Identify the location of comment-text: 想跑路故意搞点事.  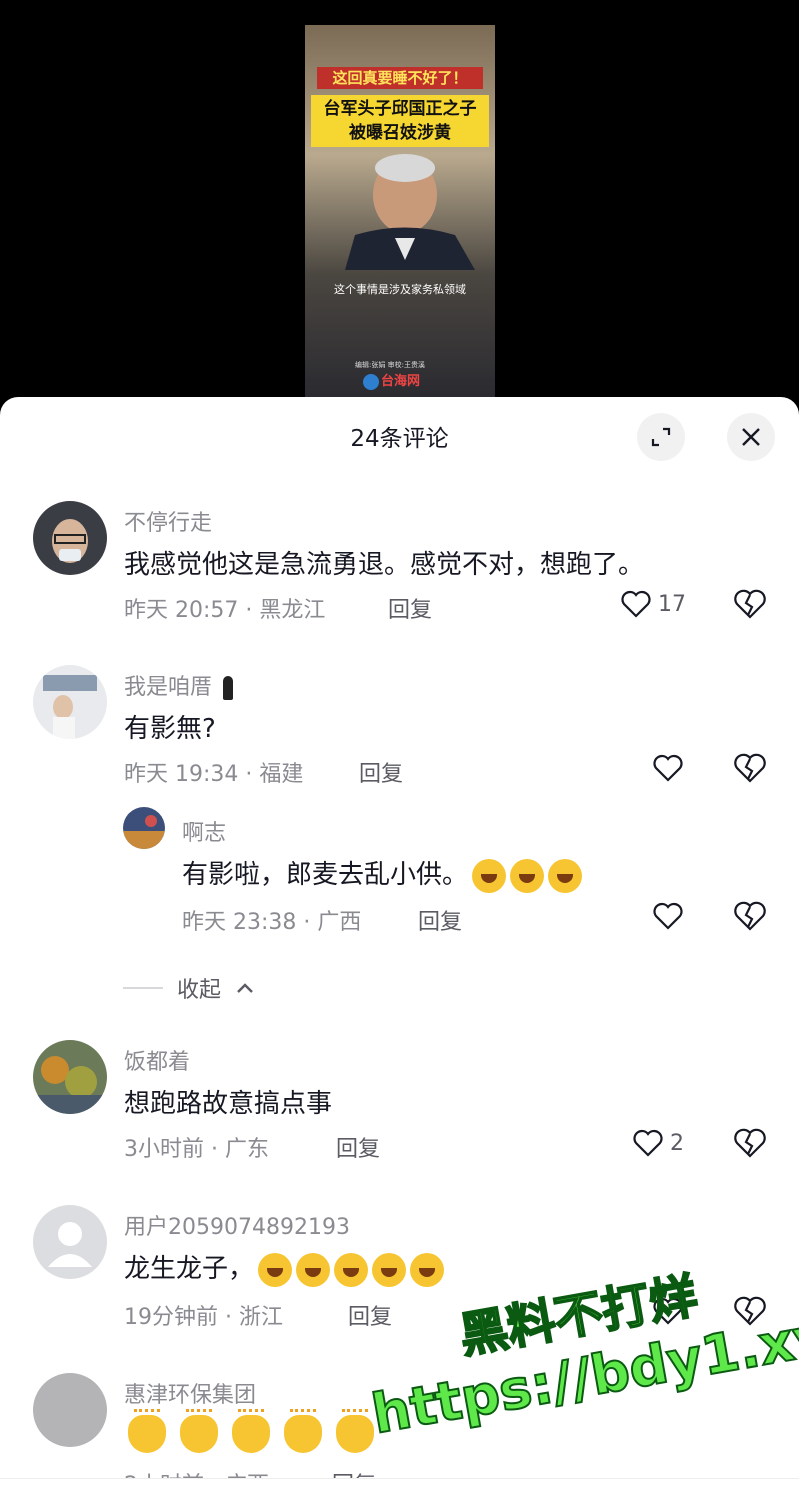
(228, 1104).